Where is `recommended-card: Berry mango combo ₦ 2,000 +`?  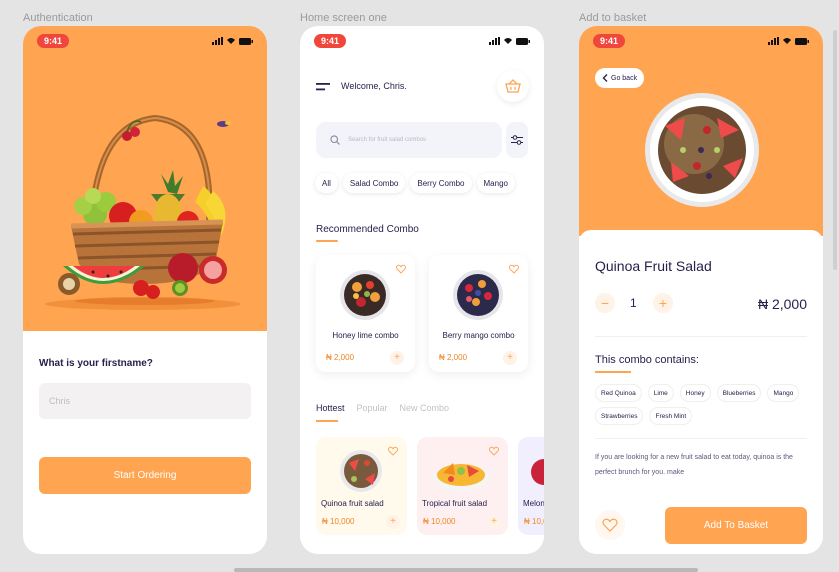 recommended-card: Berry mango combo ₦ 2,000 + is located at coordinates (478, 313).